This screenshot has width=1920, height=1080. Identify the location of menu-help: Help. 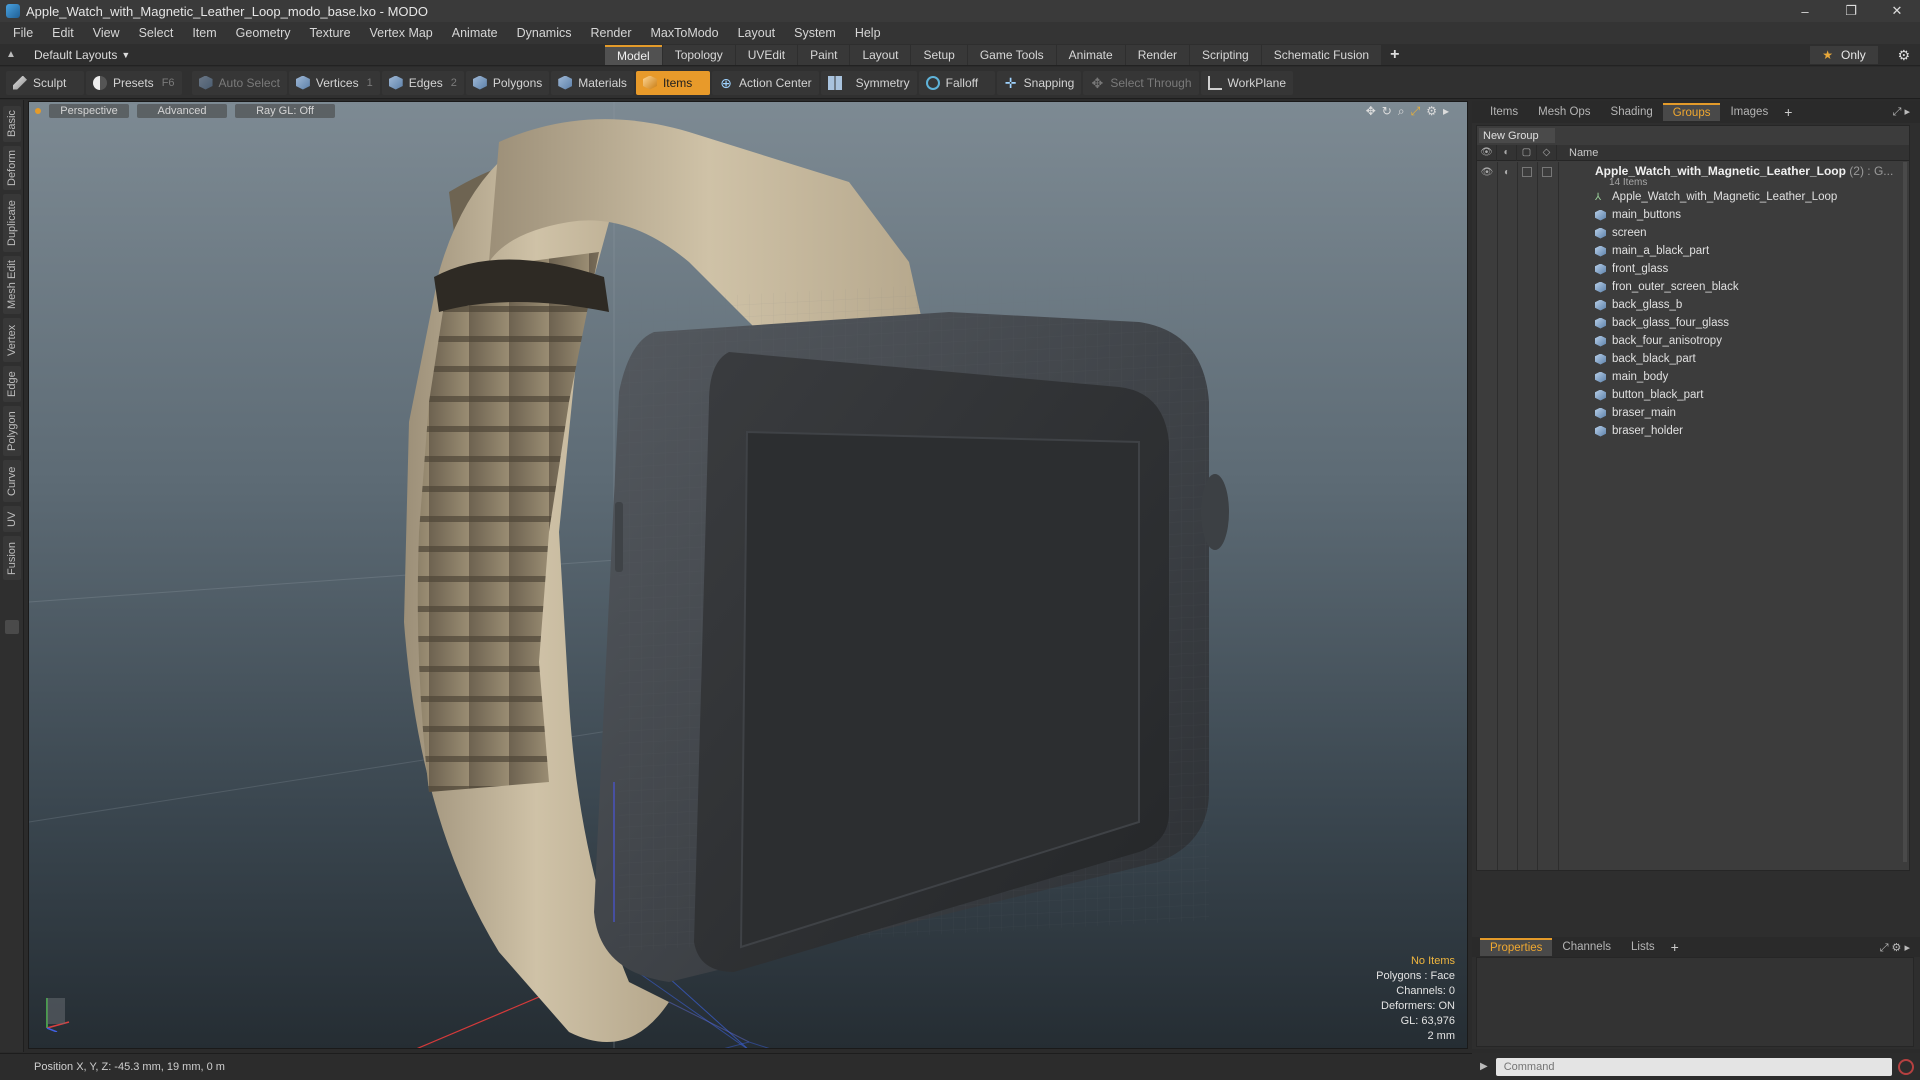
(870, 33).